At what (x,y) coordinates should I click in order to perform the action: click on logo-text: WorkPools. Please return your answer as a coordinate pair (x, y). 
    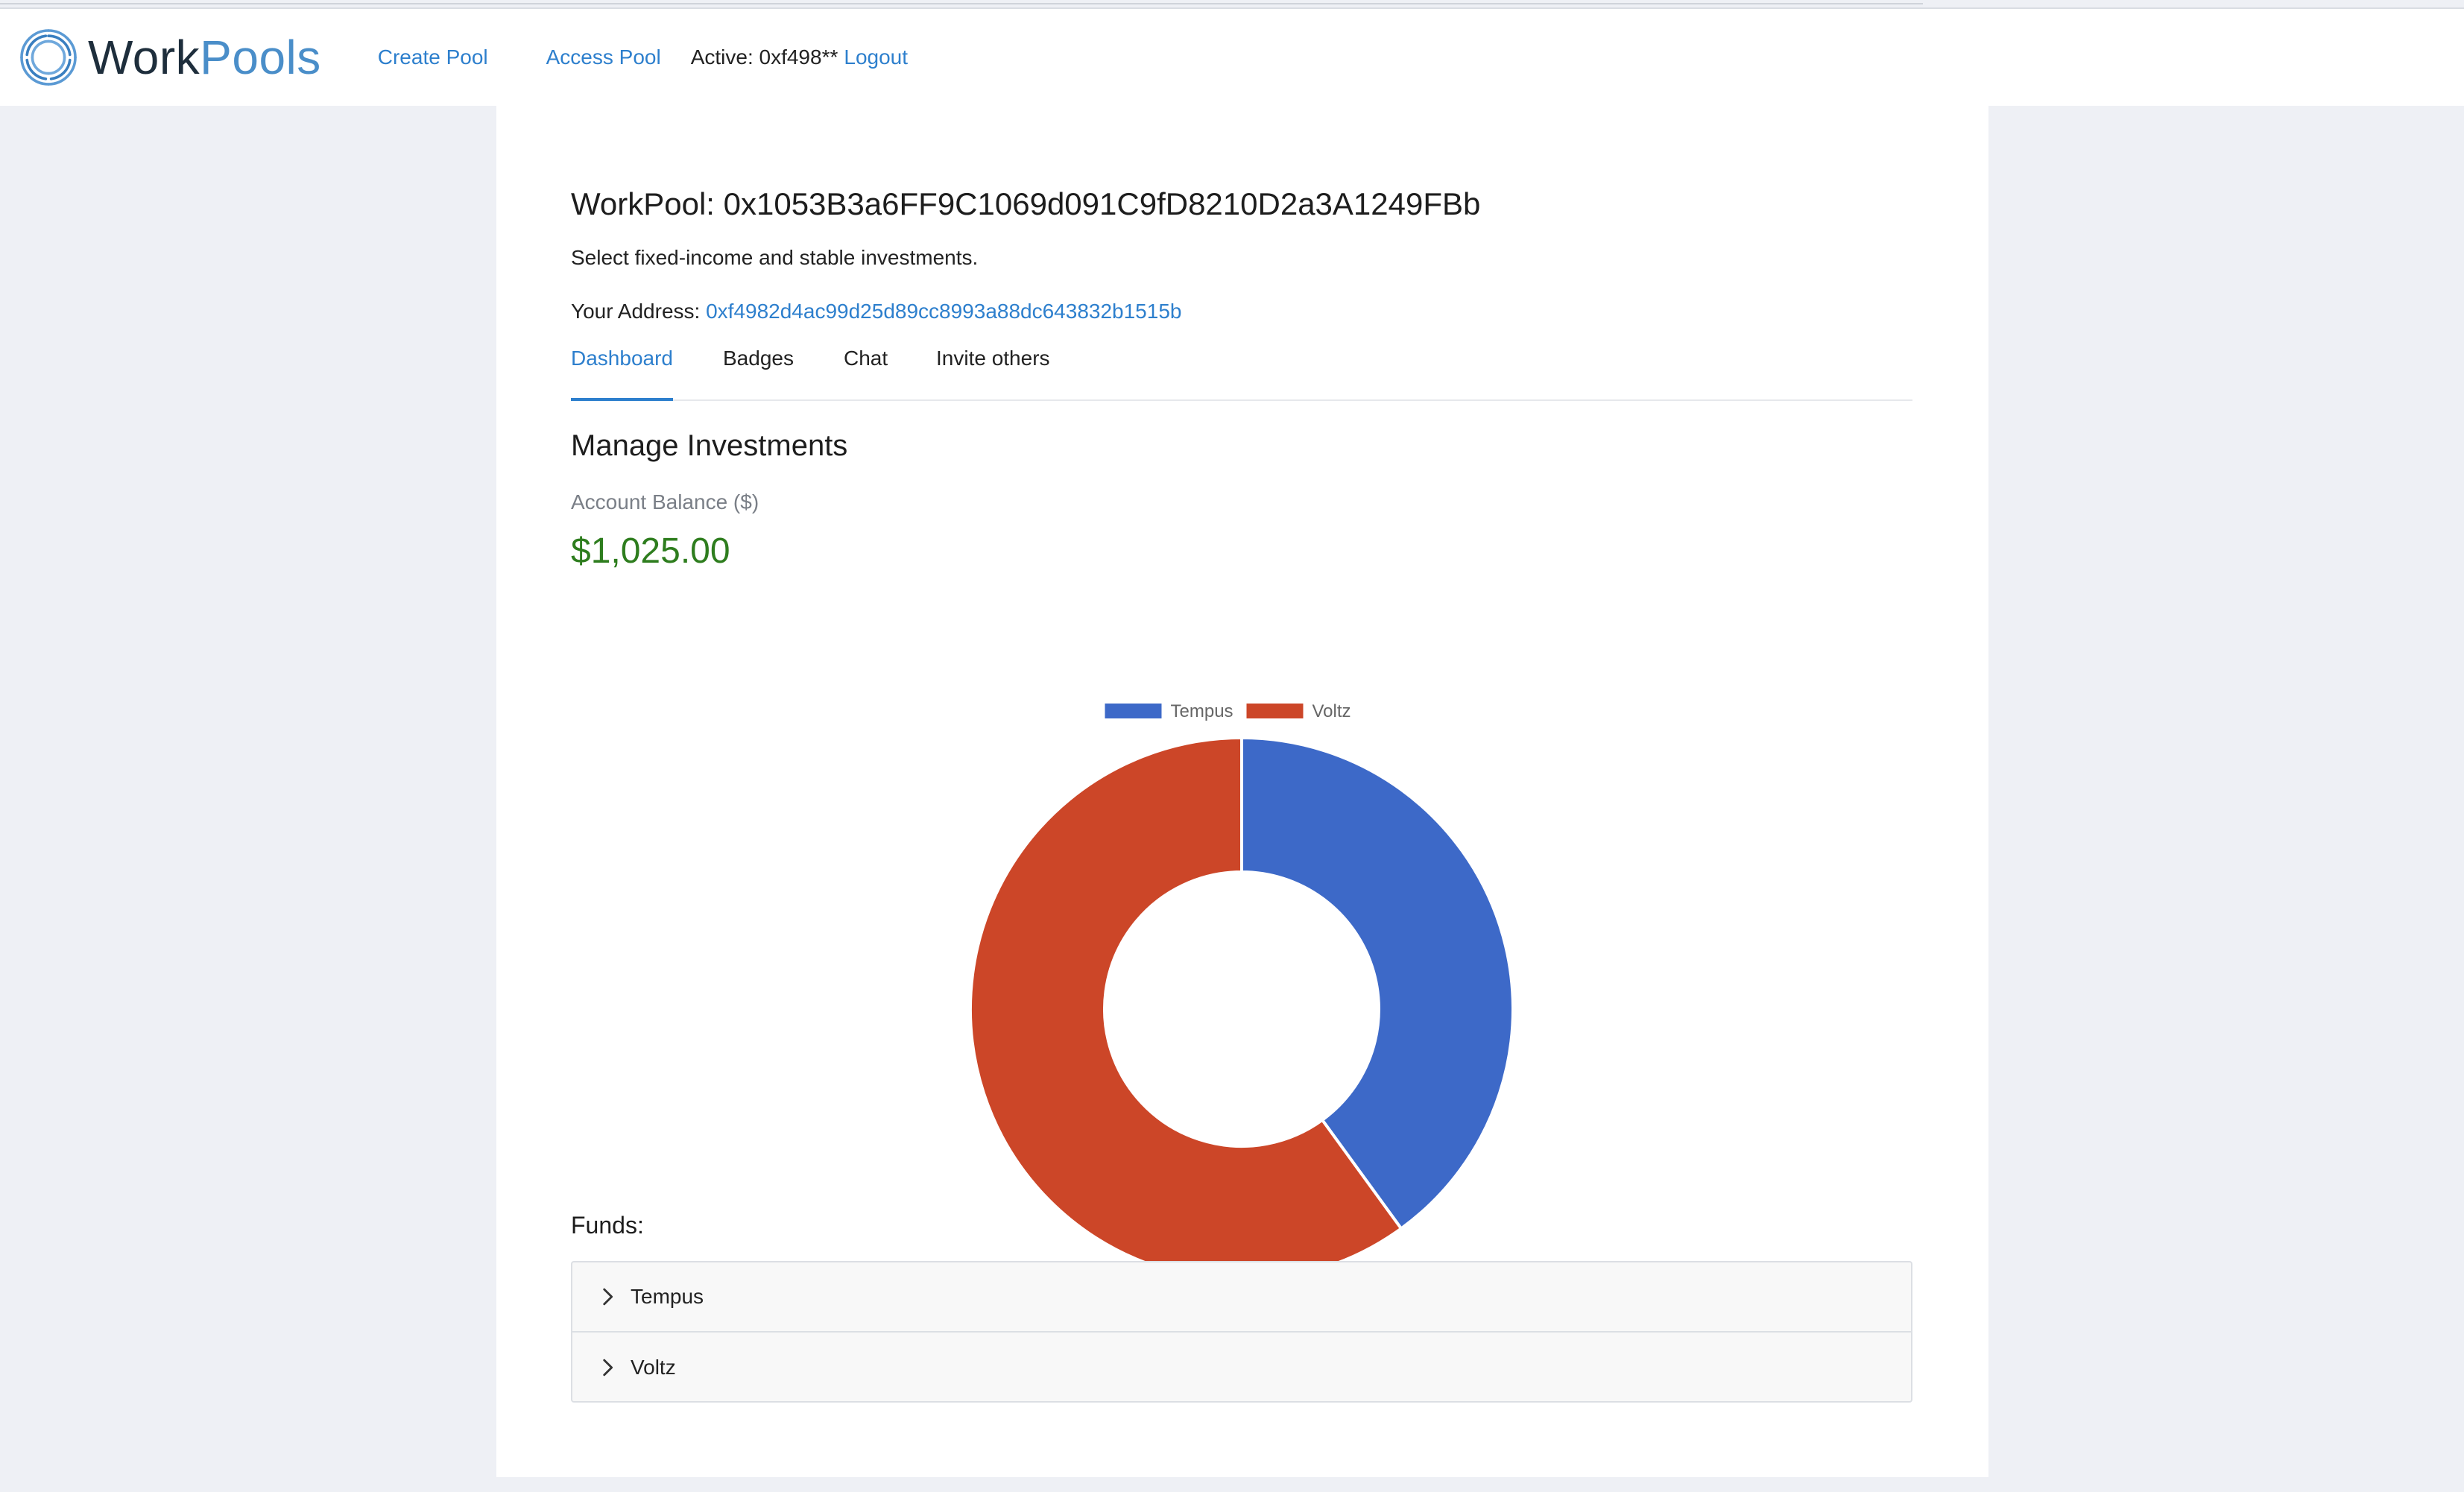
    Looking at the image, I should click on (204, 57).